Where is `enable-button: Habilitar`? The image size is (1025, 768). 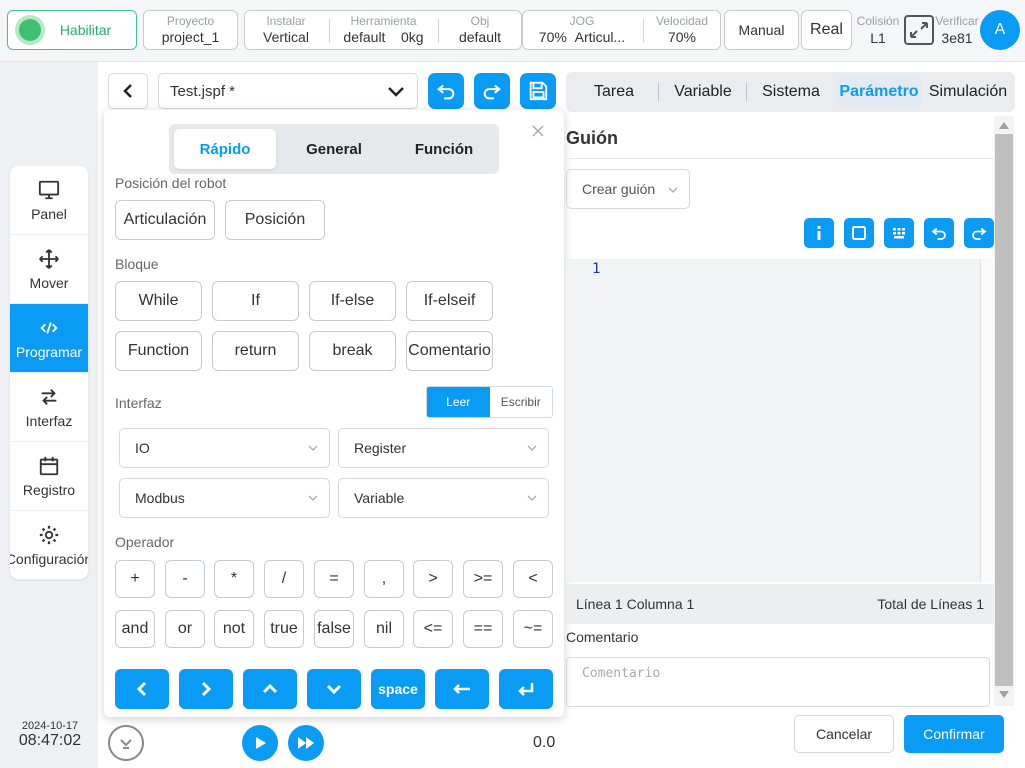
enable-button: Habilitar is located at coordinates (72, 30).